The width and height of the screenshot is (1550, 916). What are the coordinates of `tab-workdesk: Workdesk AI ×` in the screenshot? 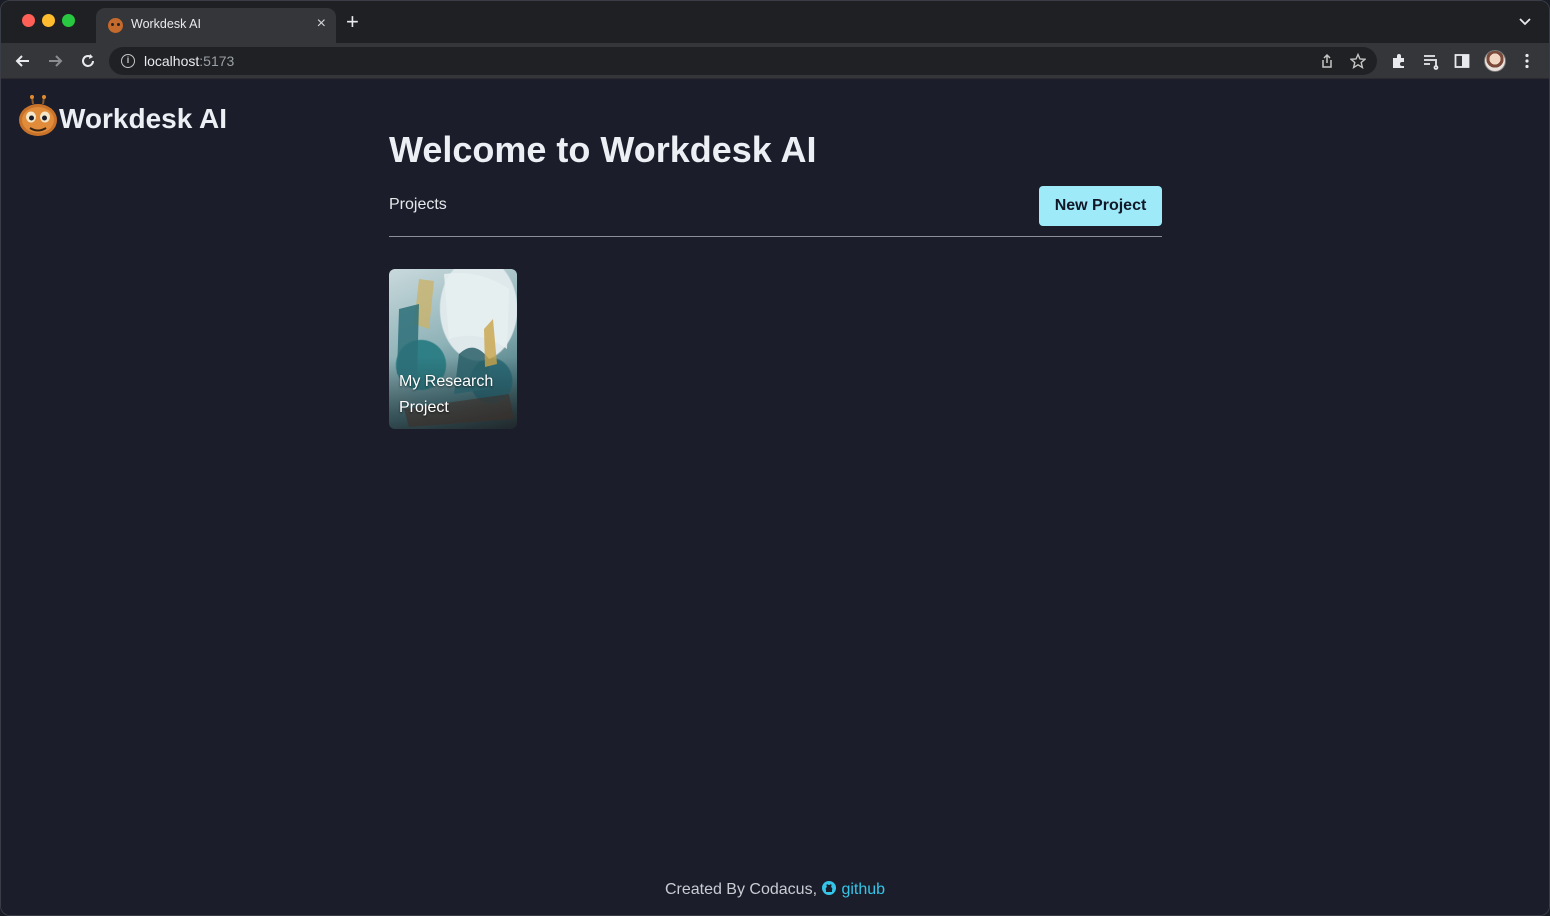 It's located at (216, 25).